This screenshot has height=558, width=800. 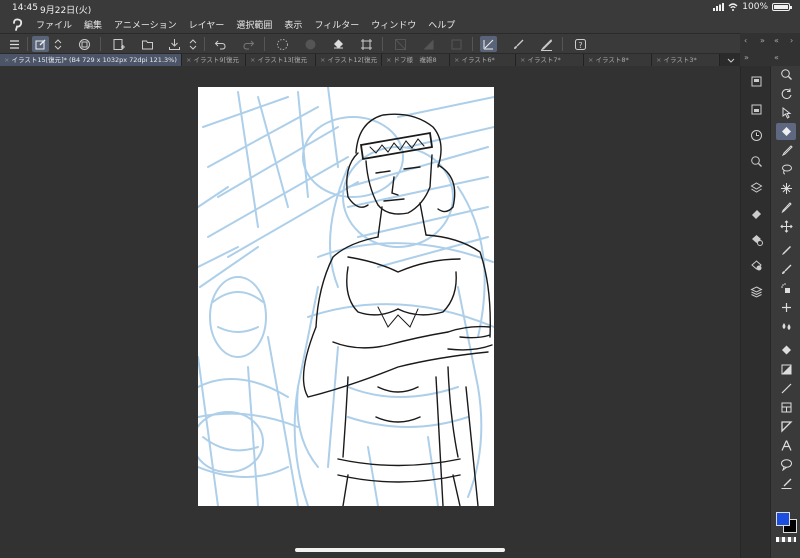 I want to click on rotate-tool, so click(x=786, y=93).